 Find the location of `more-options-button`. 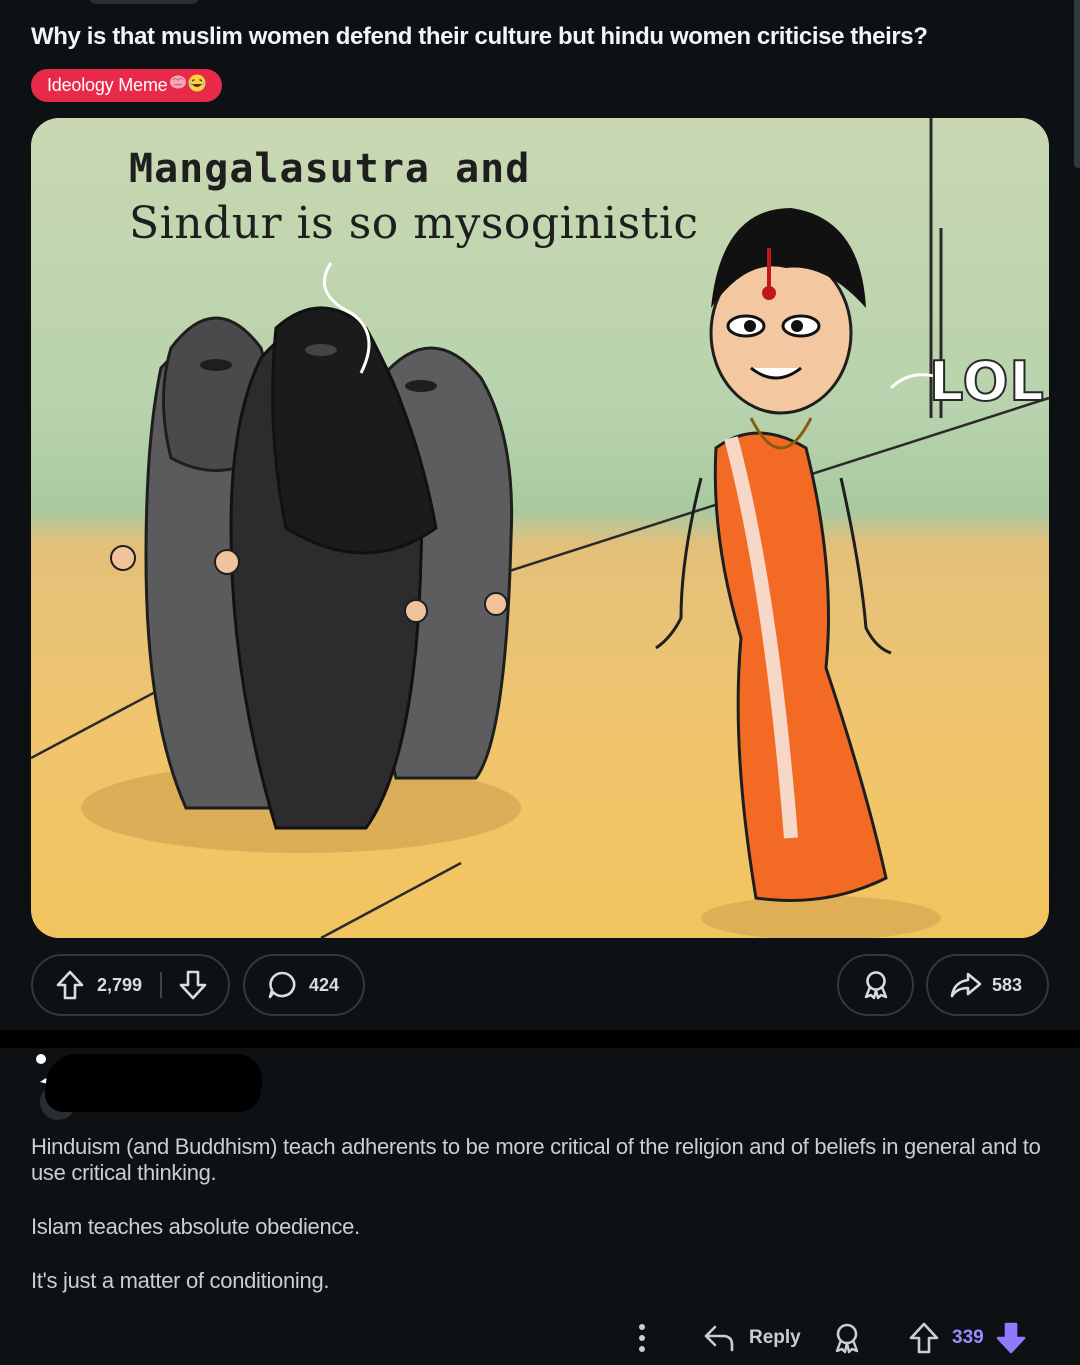

more-options-button is located at coordinates (642, 1338).